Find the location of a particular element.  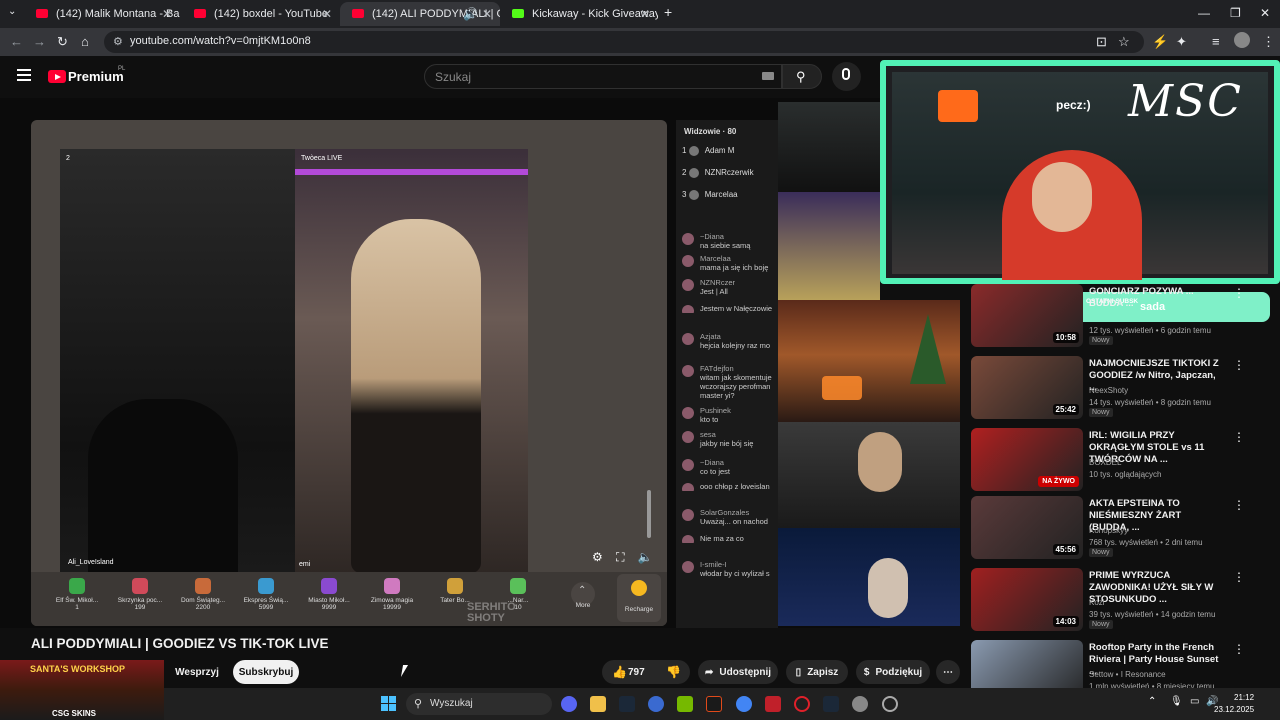

chat-author: sesa is located at coordinates (739, 434).